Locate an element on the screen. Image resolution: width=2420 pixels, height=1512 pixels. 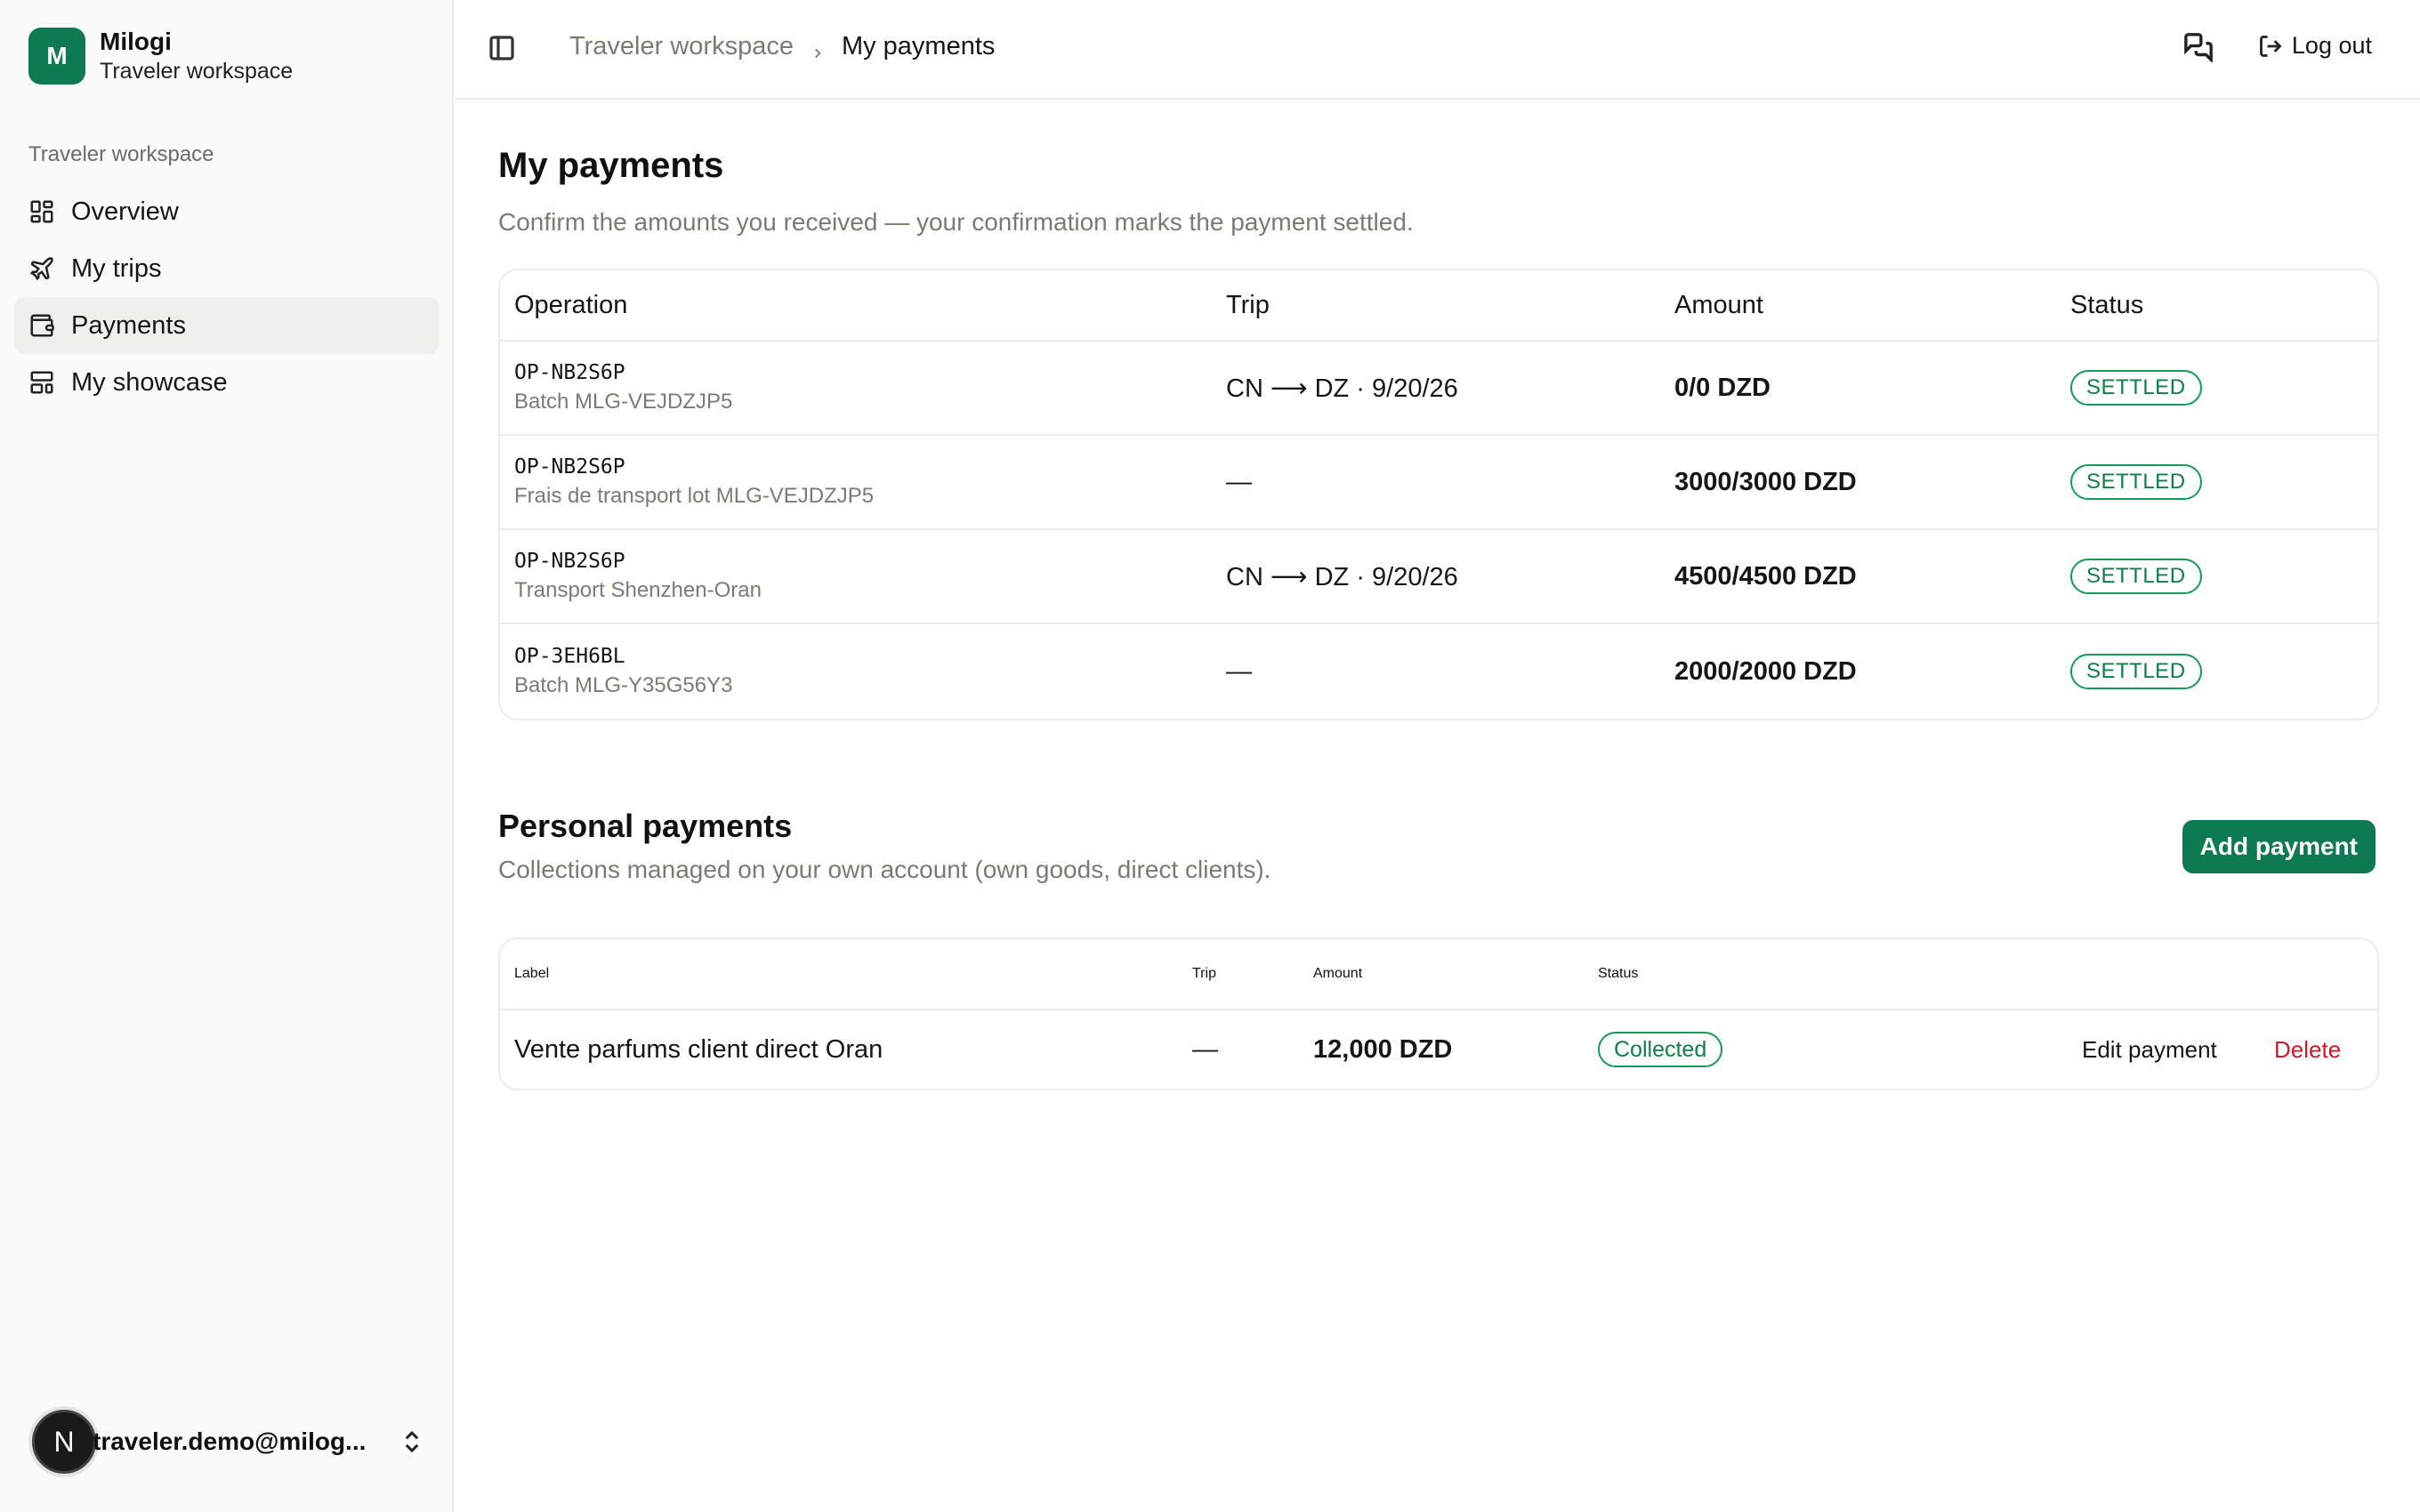
panel-left-icon is located at coordinates (501, 48).